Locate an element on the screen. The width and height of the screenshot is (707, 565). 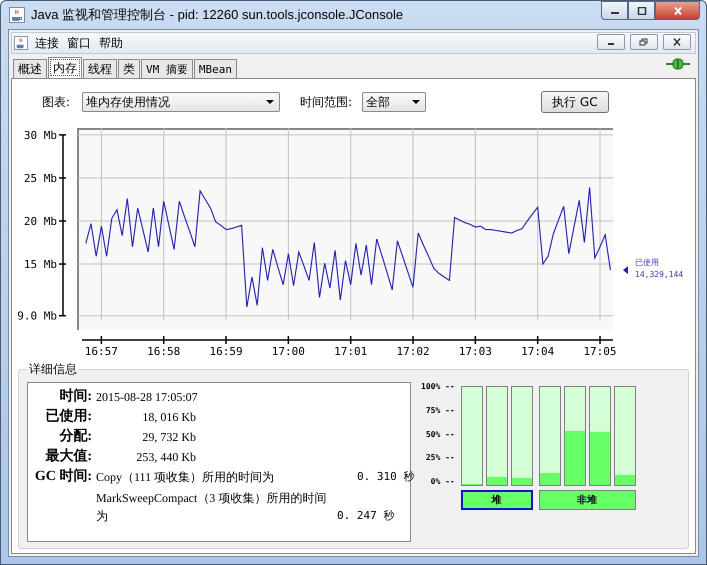
group-title: 详细信息 is located at coordinates (53, 369).